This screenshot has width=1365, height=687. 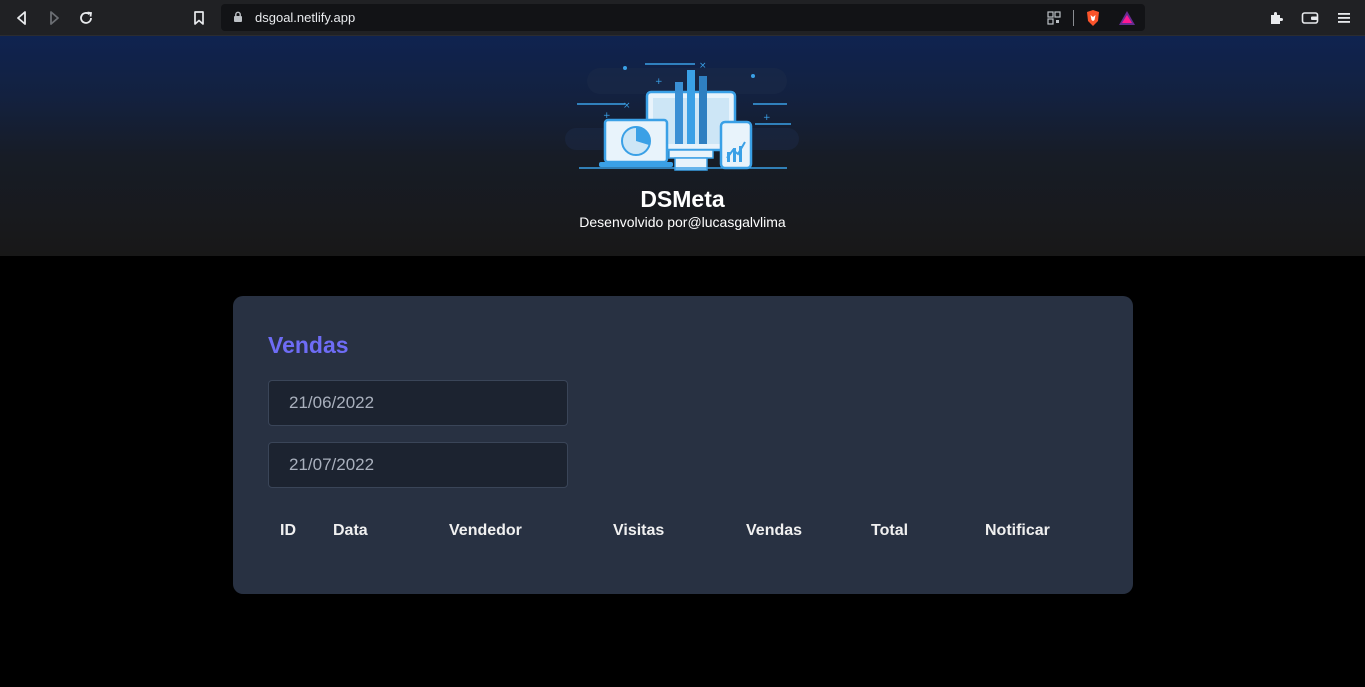 I want to click on column-header-vendas: Vendas, so click(x=774, y=530).